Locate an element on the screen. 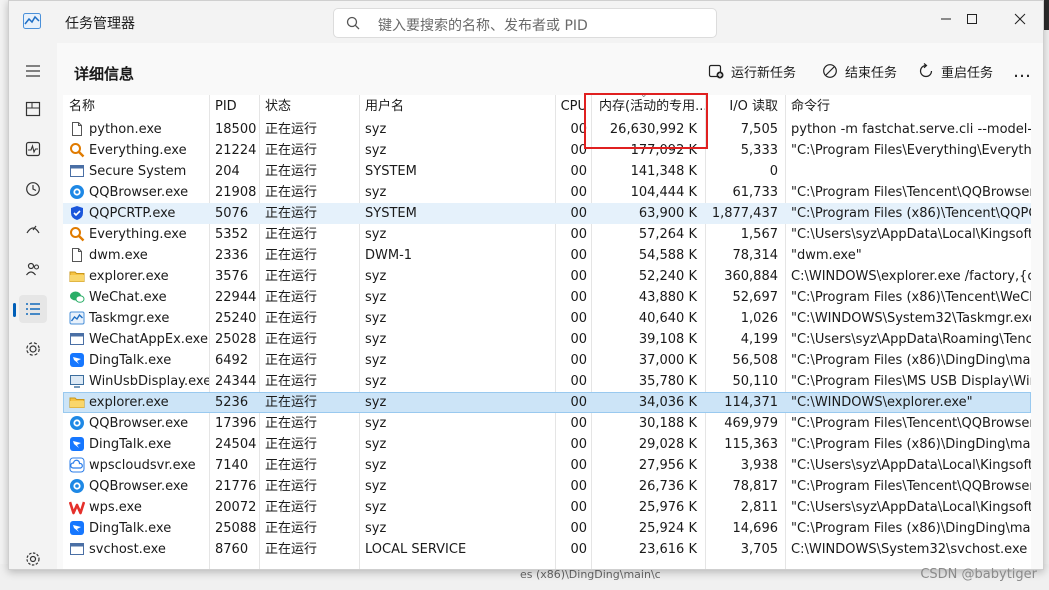 The width and height of the screenshot is (1049, 590). process-name: WeChat.exe is located at coordinates (128, 297).